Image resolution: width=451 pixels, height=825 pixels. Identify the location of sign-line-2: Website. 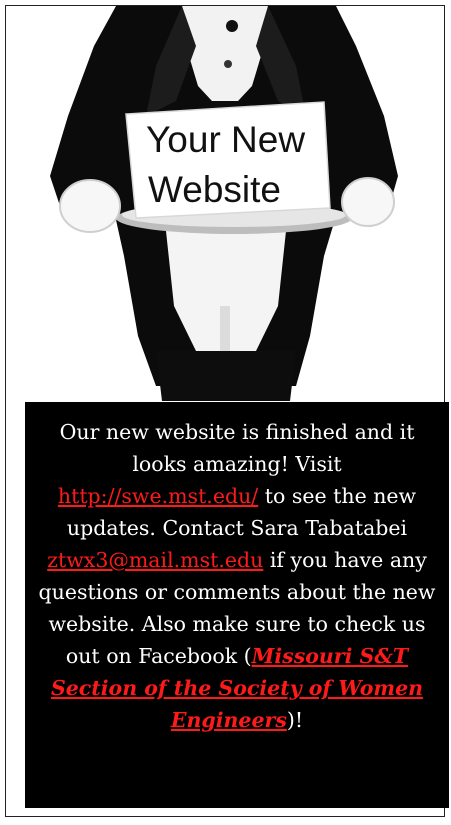
(214, 189).